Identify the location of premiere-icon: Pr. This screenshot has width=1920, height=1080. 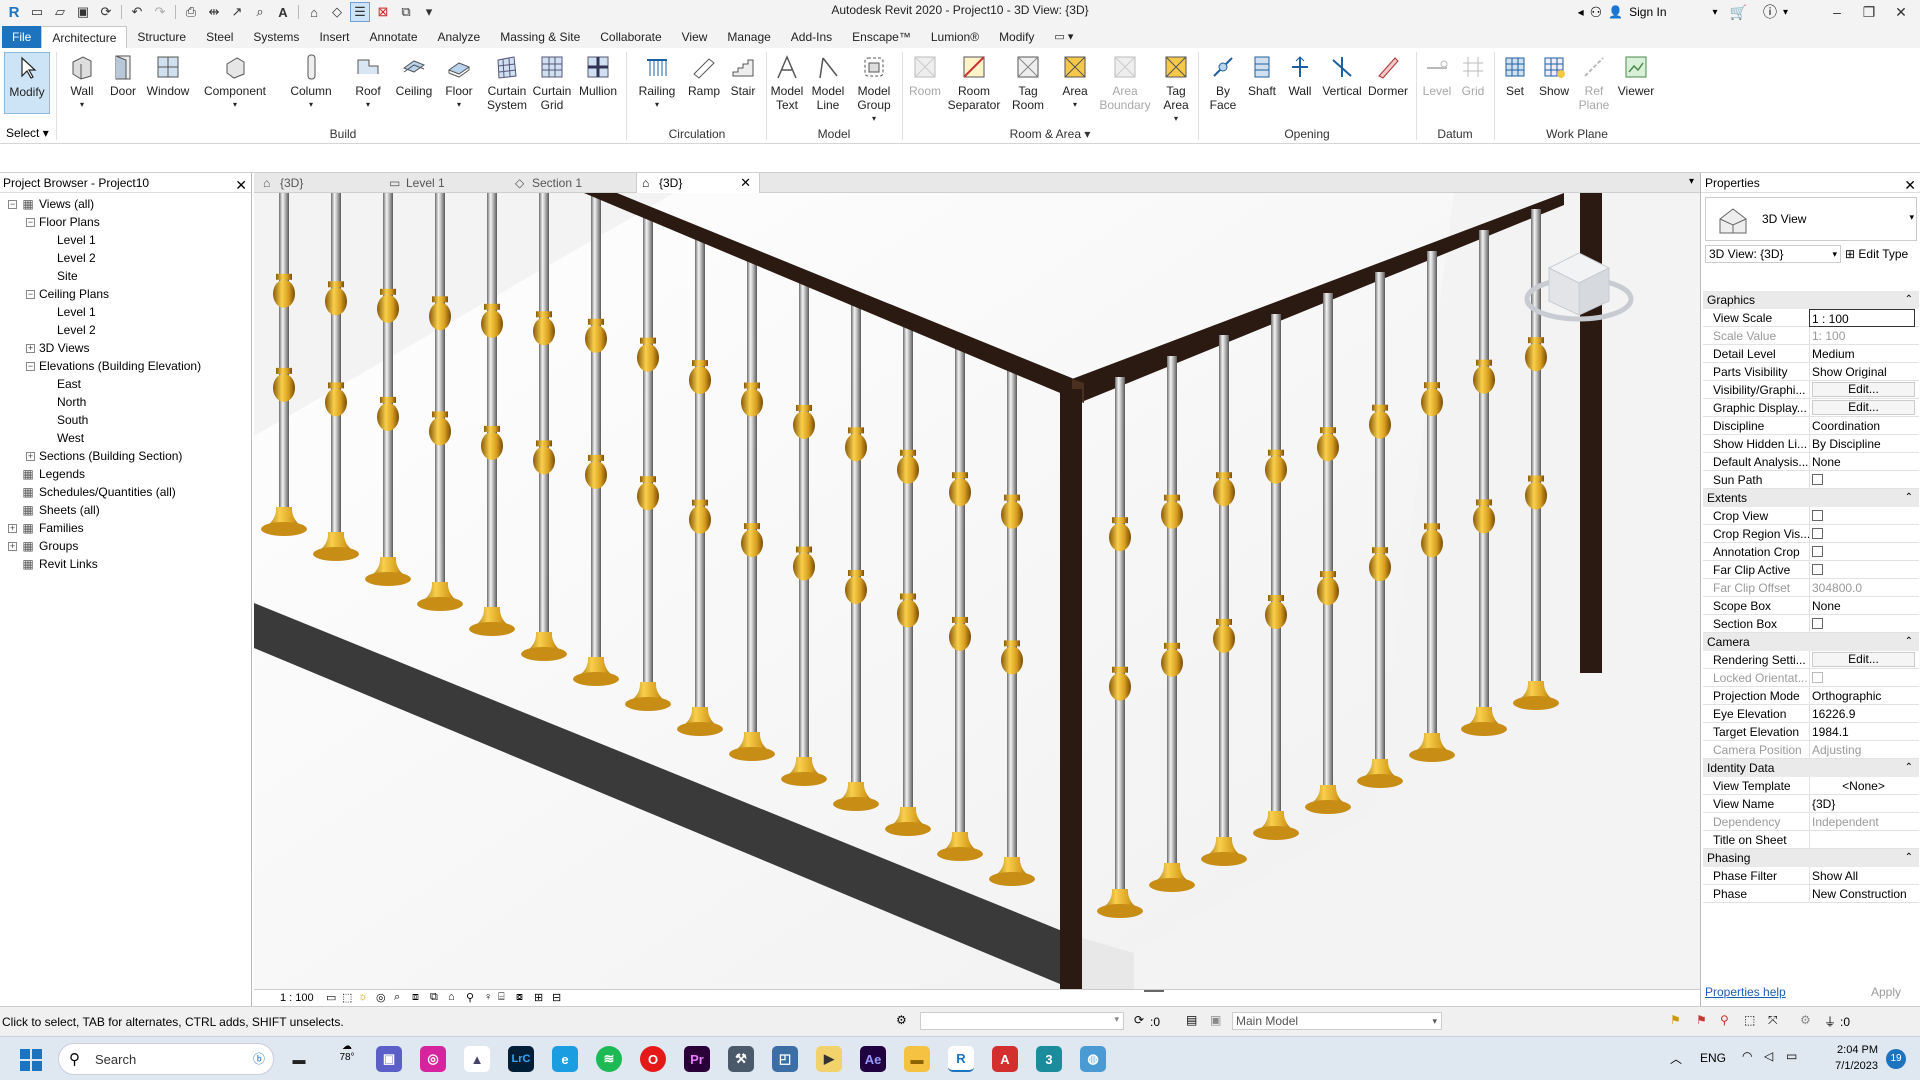
(697, 1059).